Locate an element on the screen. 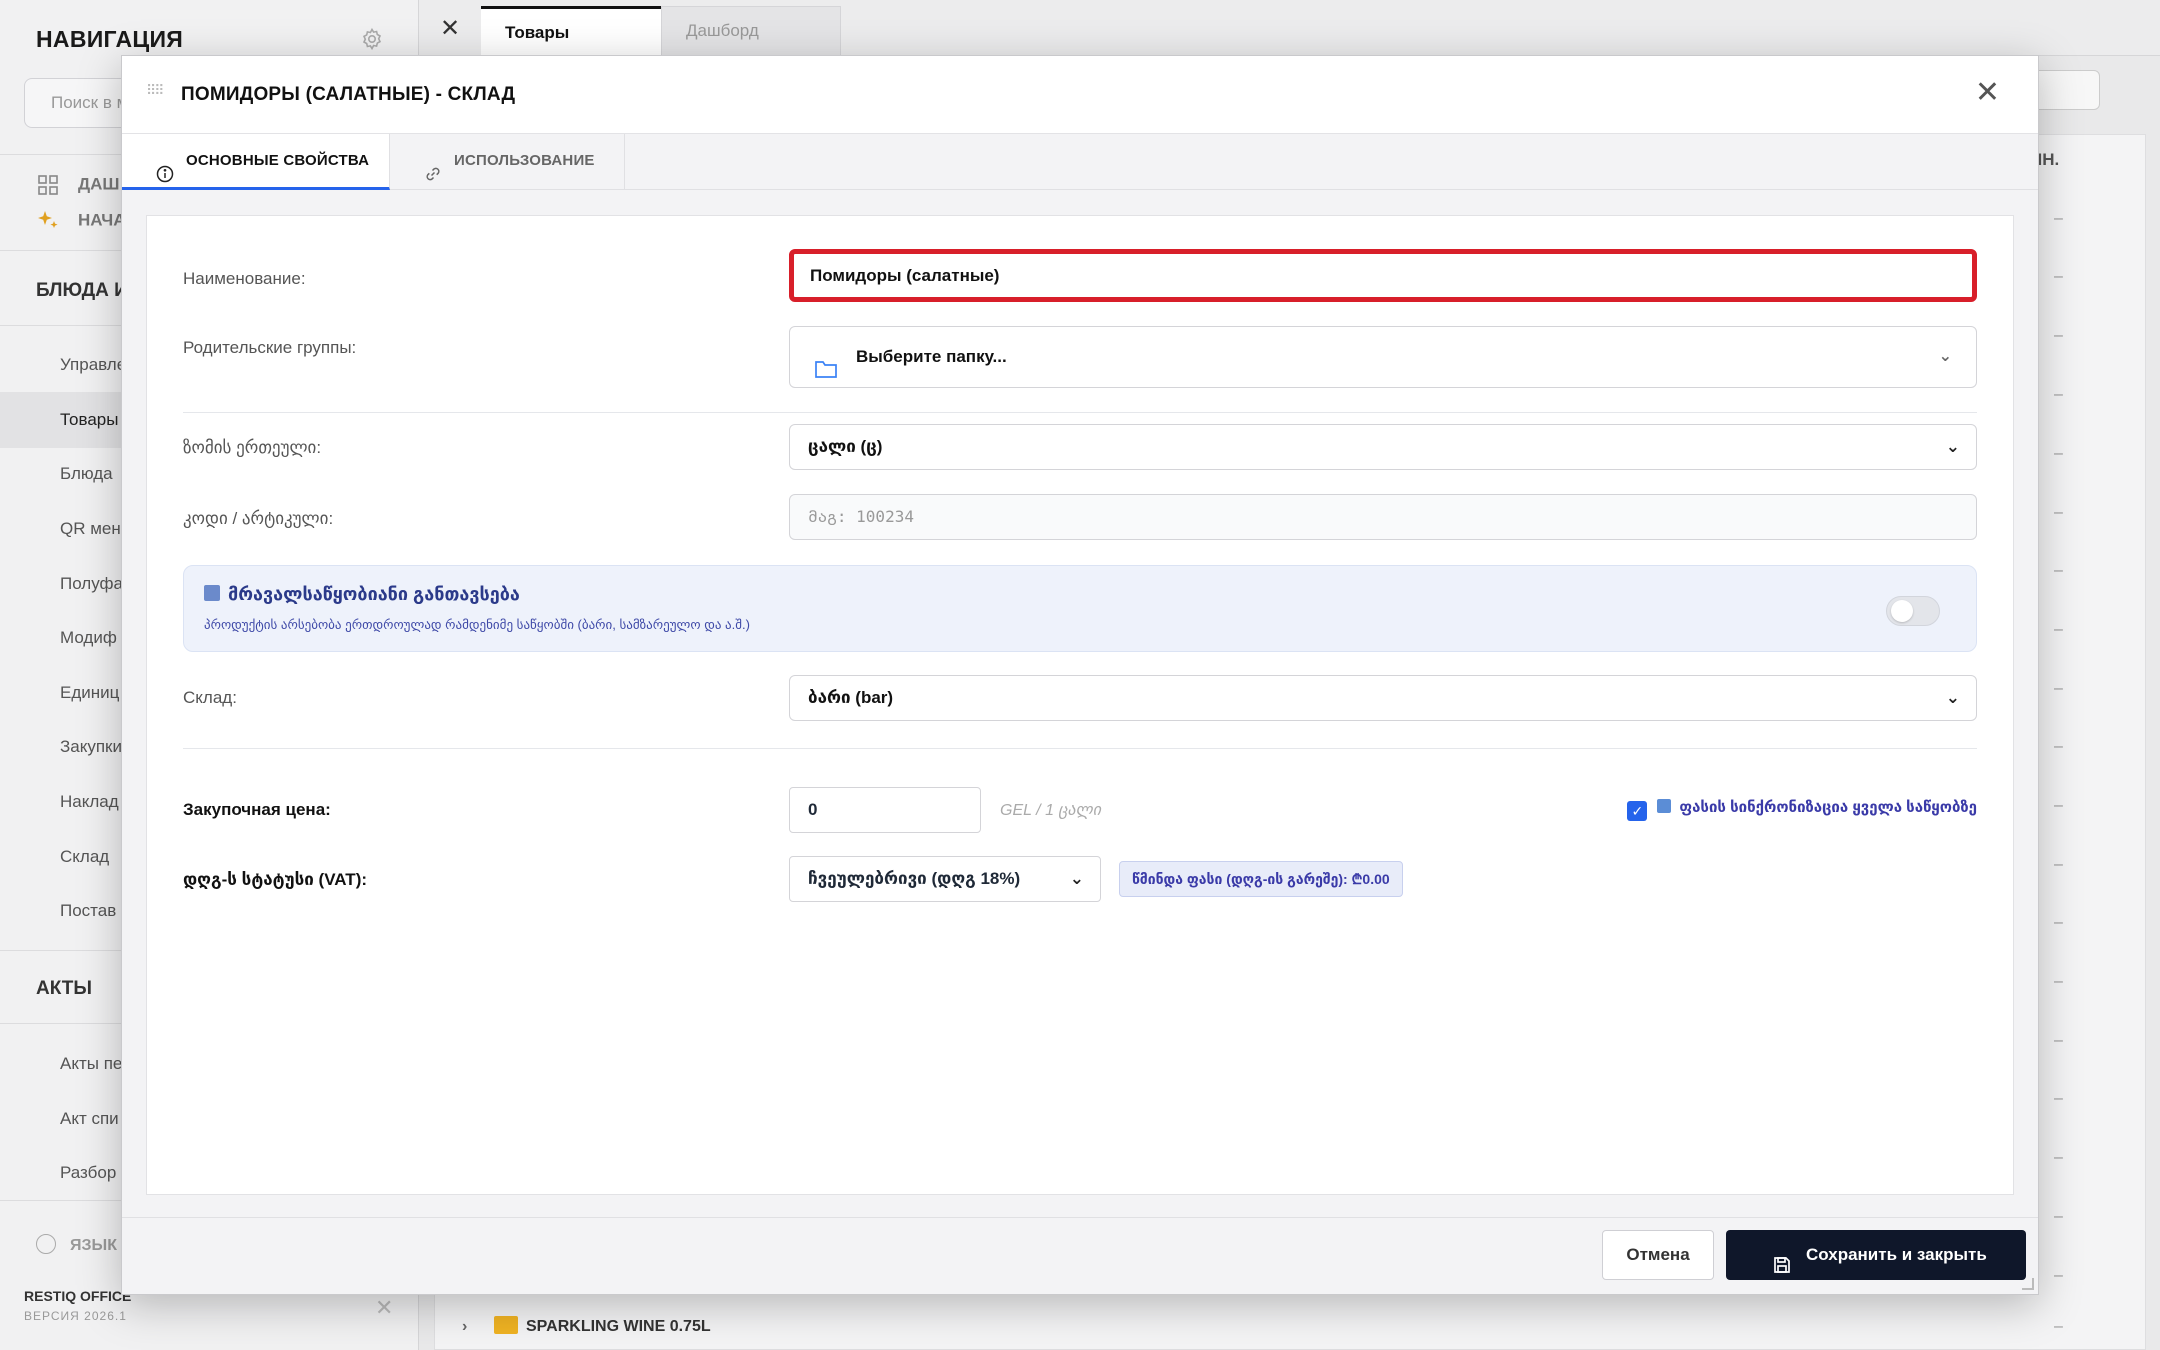  tab-main-properties: ОСНОВНЫЕ СВОЙСТВА is located at coordinates (256, 162).